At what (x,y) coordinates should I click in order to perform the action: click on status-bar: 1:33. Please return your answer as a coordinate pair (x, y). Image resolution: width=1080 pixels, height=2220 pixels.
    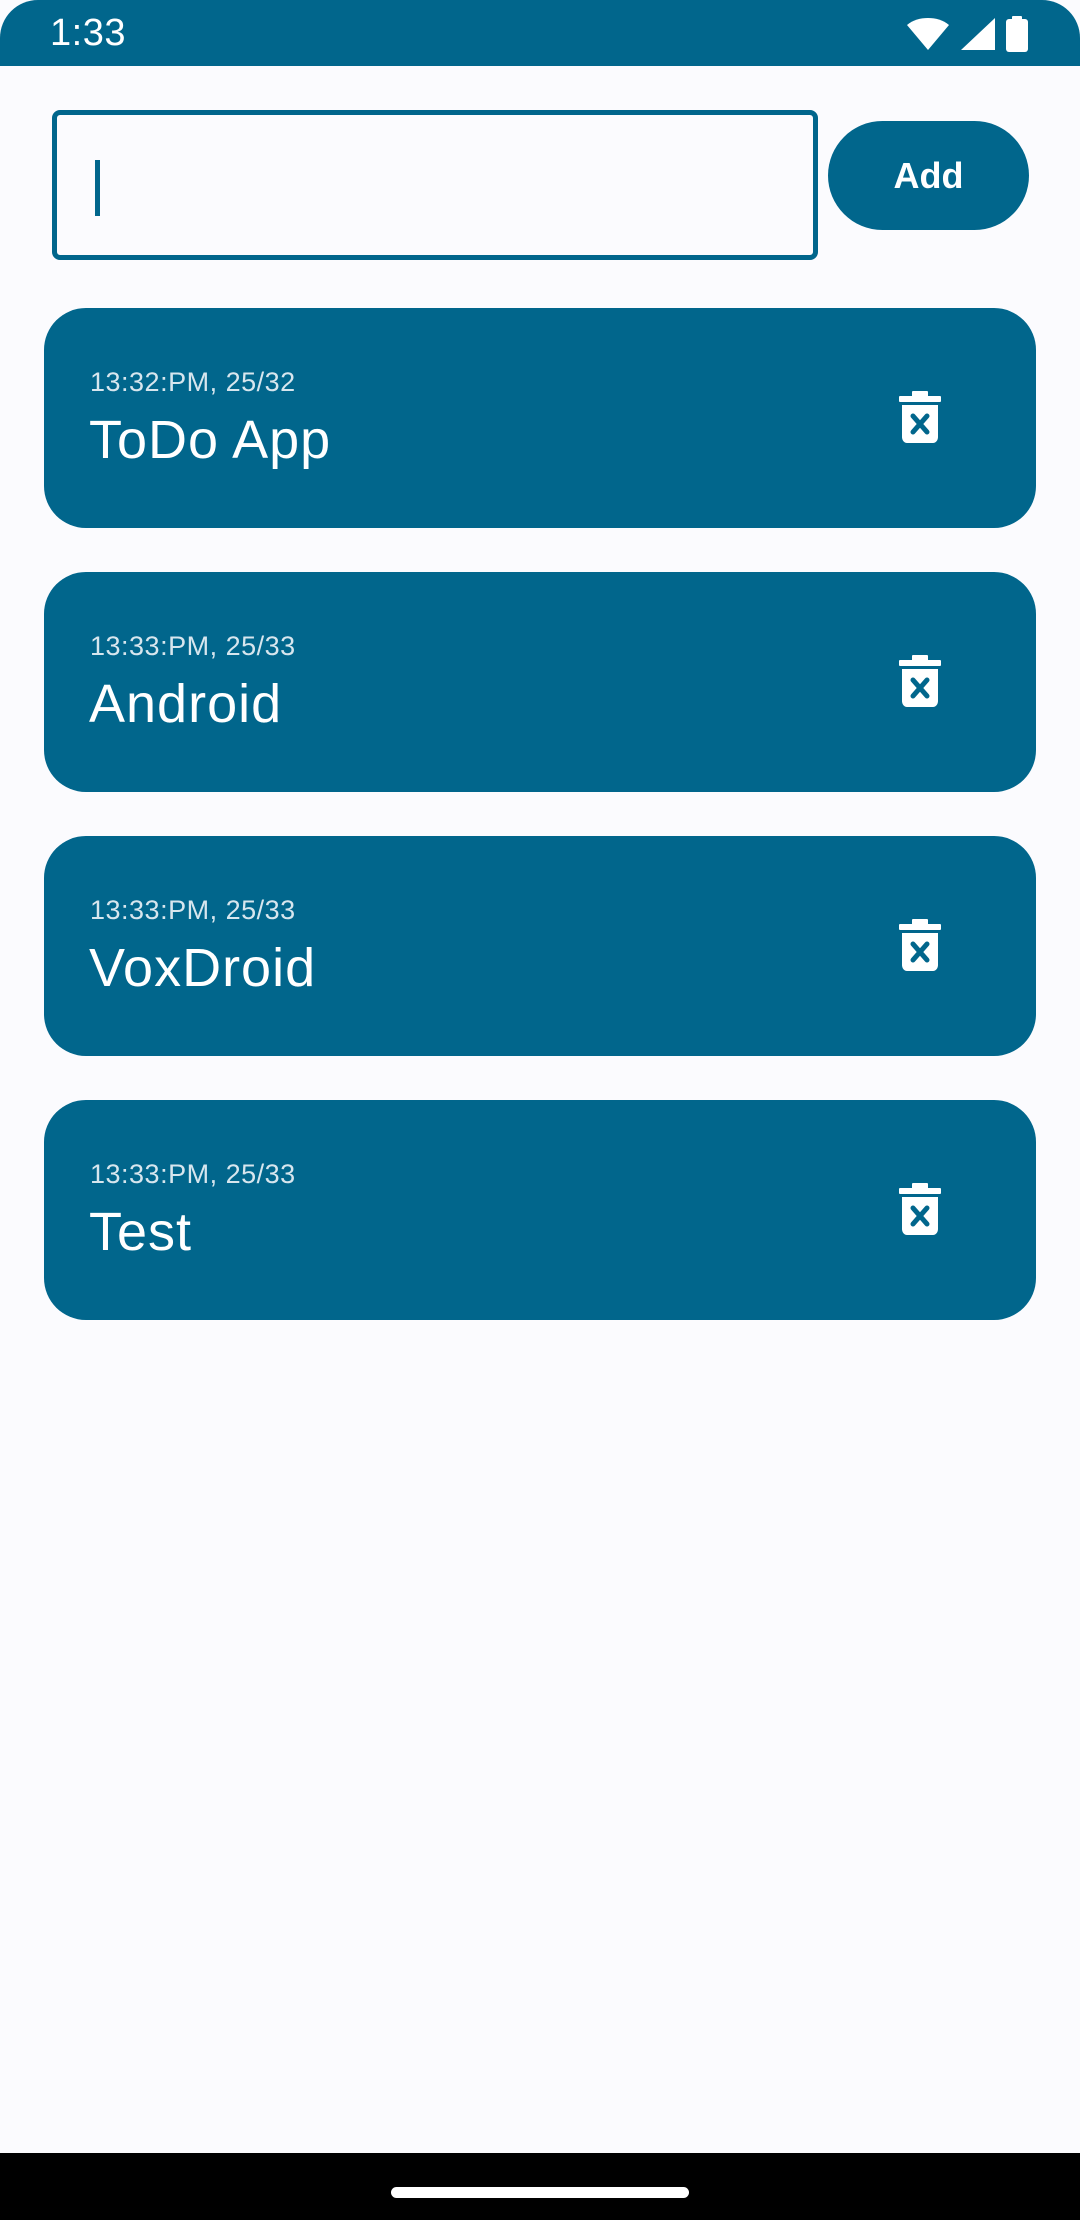
    Looking at the image, I should click on (540, 33).